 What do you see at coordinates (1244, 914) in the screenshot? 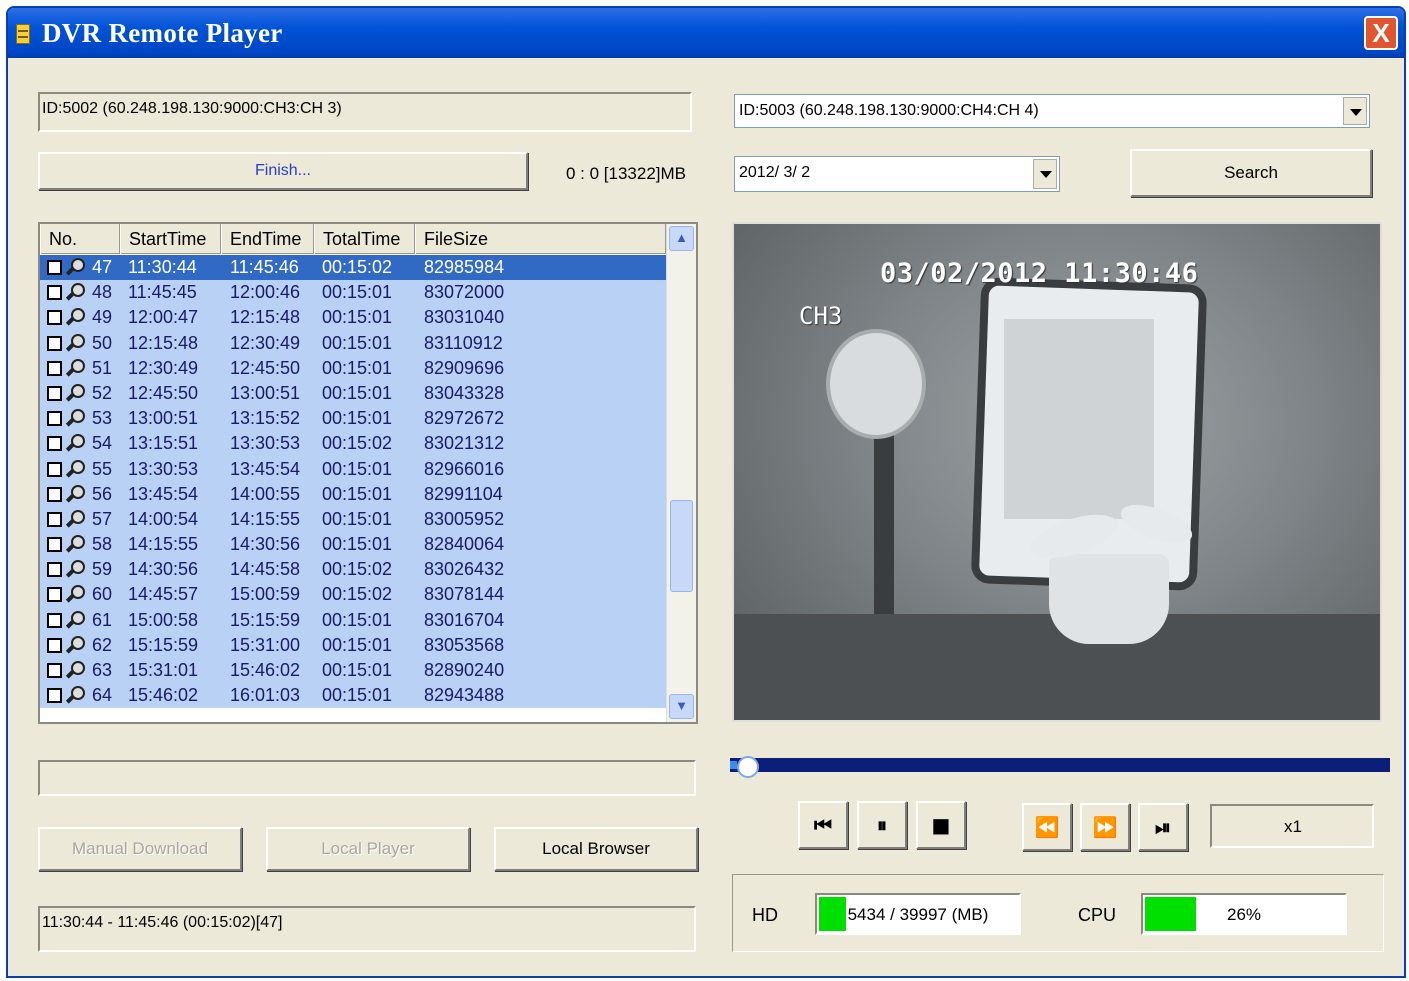
I see `cpu-usage-text: 26%` at bounding box center [1244, 914].